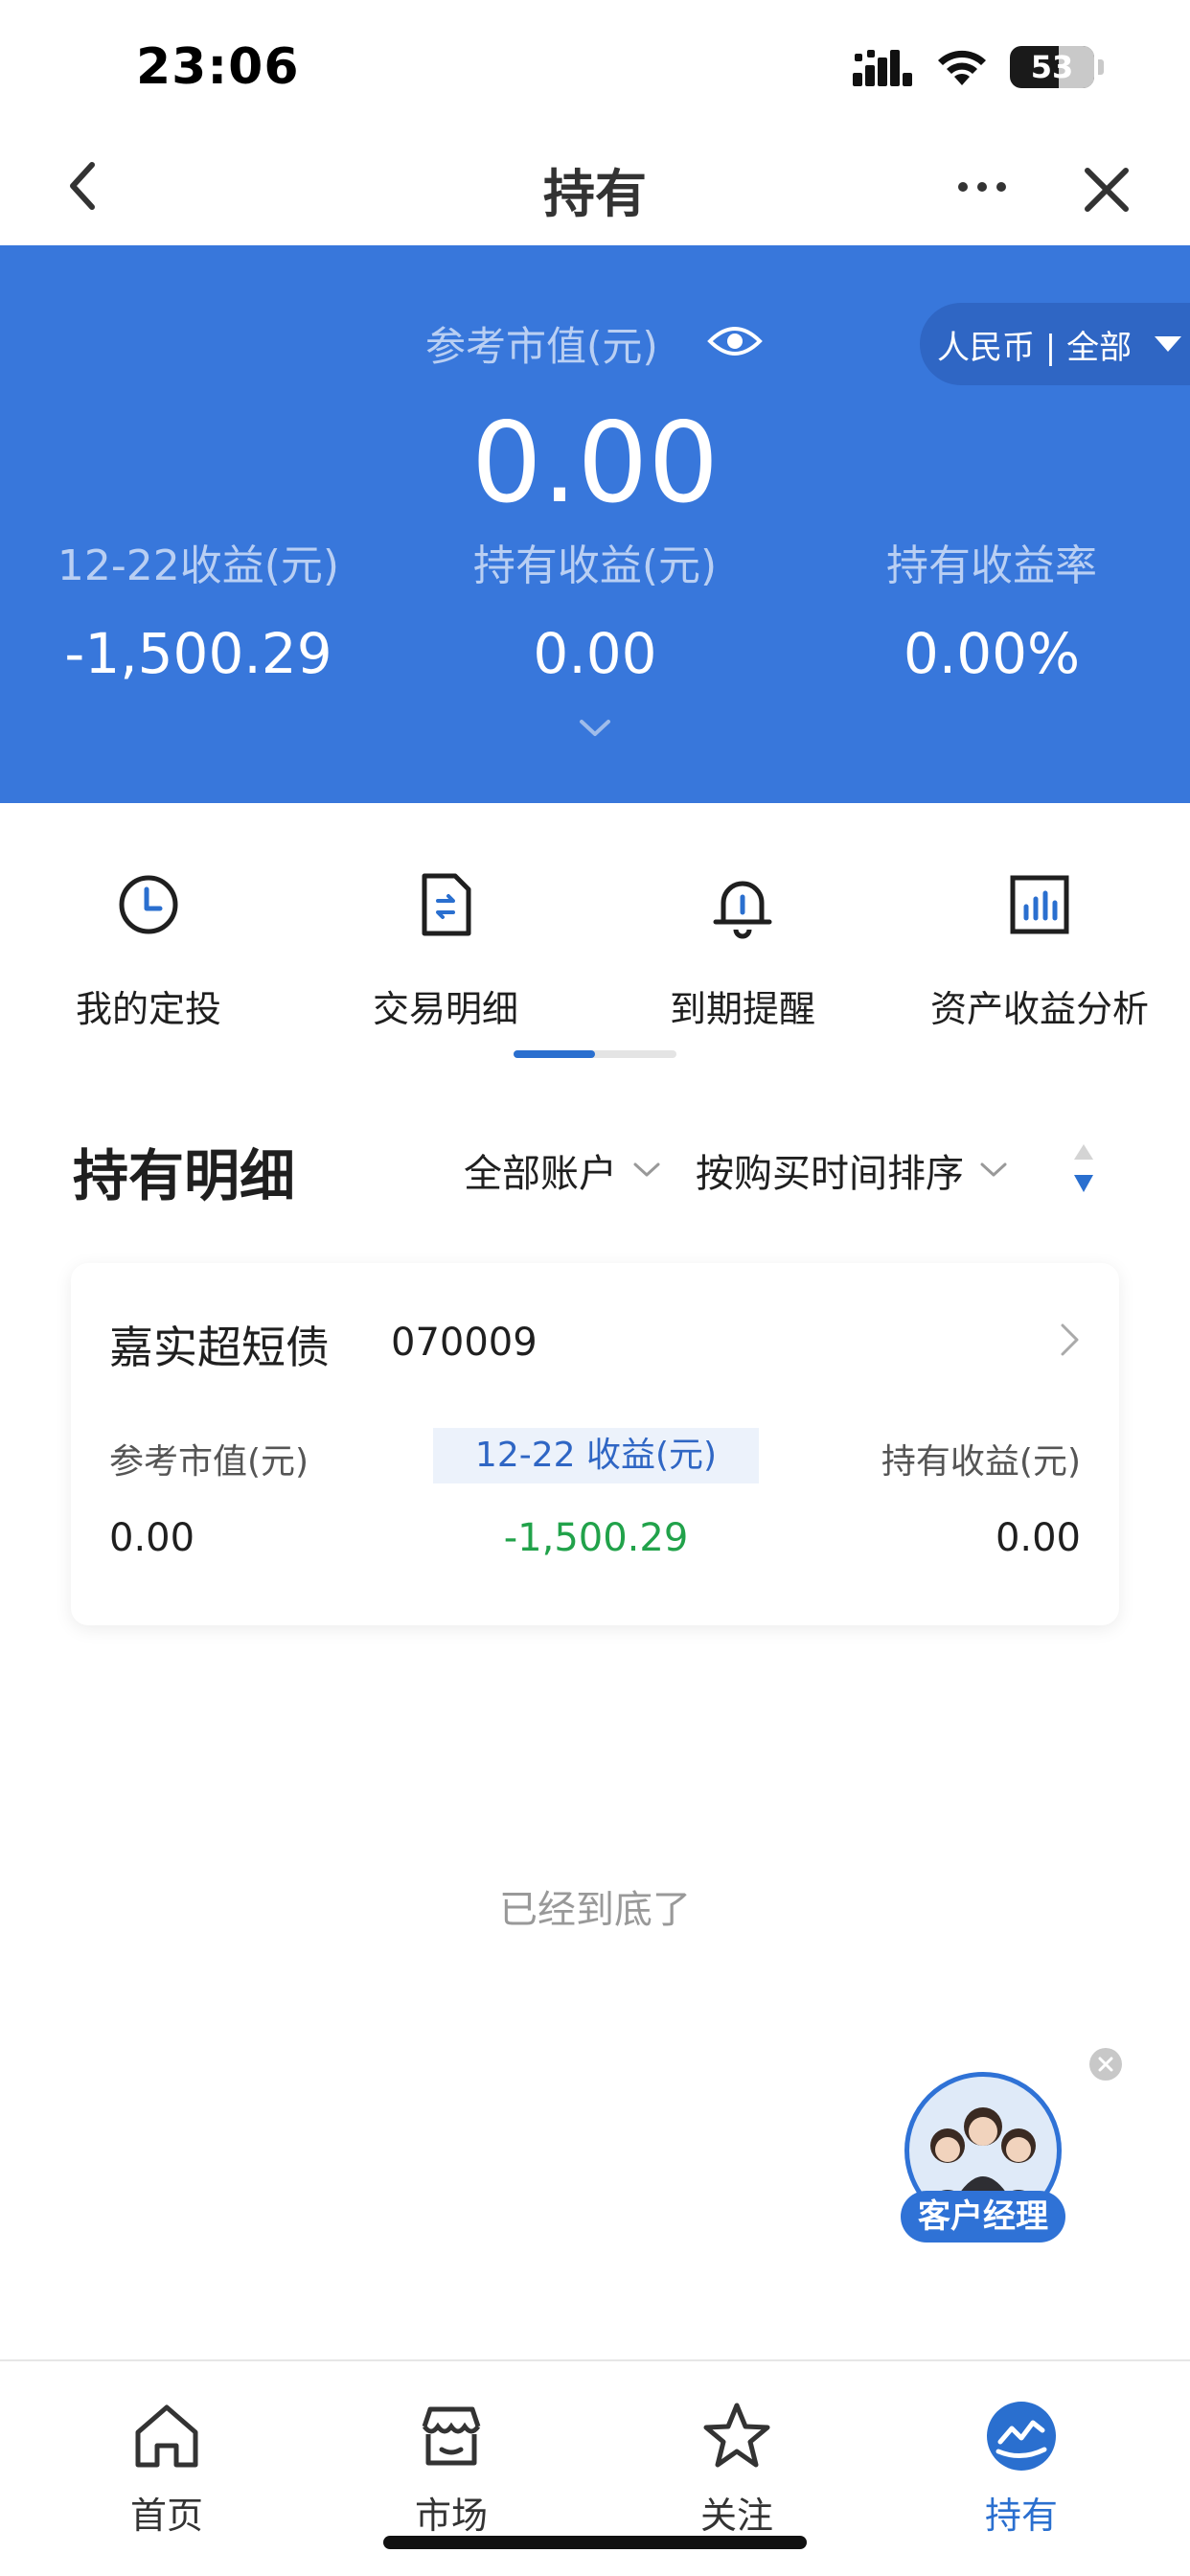 The image size is (1190, 2576). What do you see at coordinates (983, 187) in the screenshot?
I see `more-icon` at bounding box center [983, 187].